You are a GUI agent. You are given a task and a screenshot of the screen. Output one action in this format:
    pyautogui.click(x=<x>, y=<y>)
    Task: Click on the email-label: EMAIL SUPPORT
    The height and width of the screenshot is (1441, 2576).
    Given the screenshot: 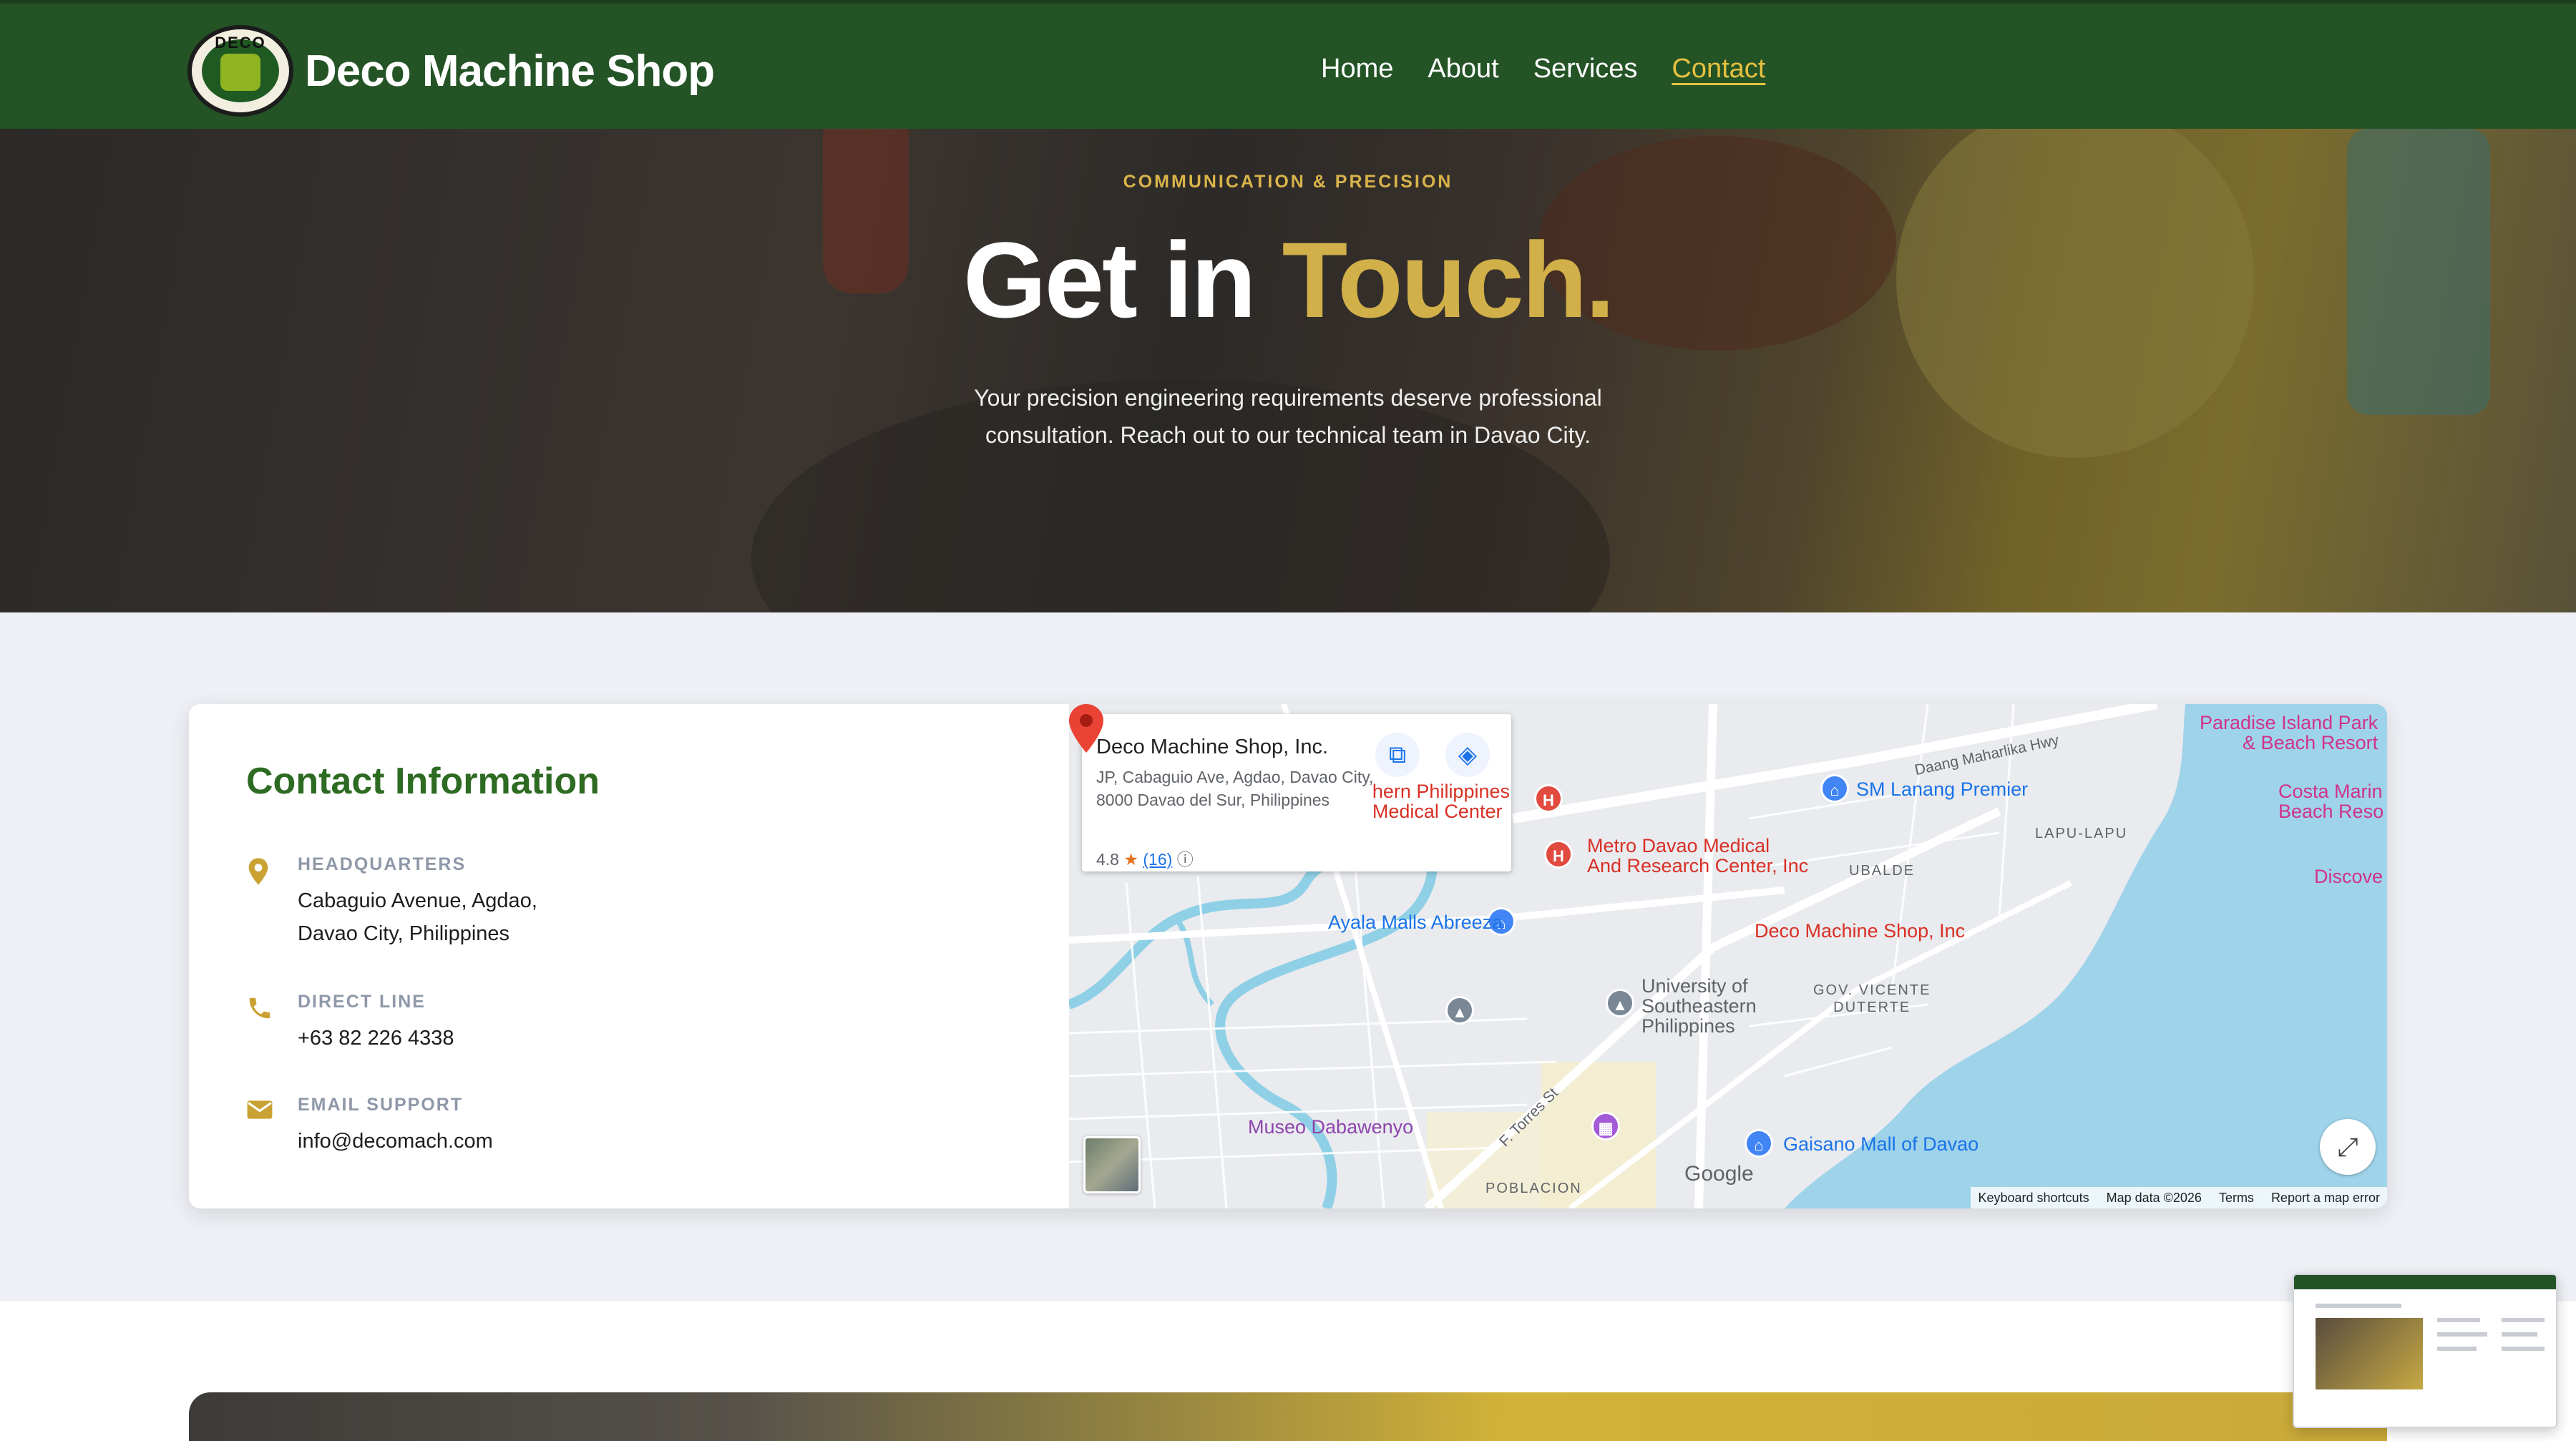 What is the action you would take?
    pyautogui.click(x=381, y=1105)
    